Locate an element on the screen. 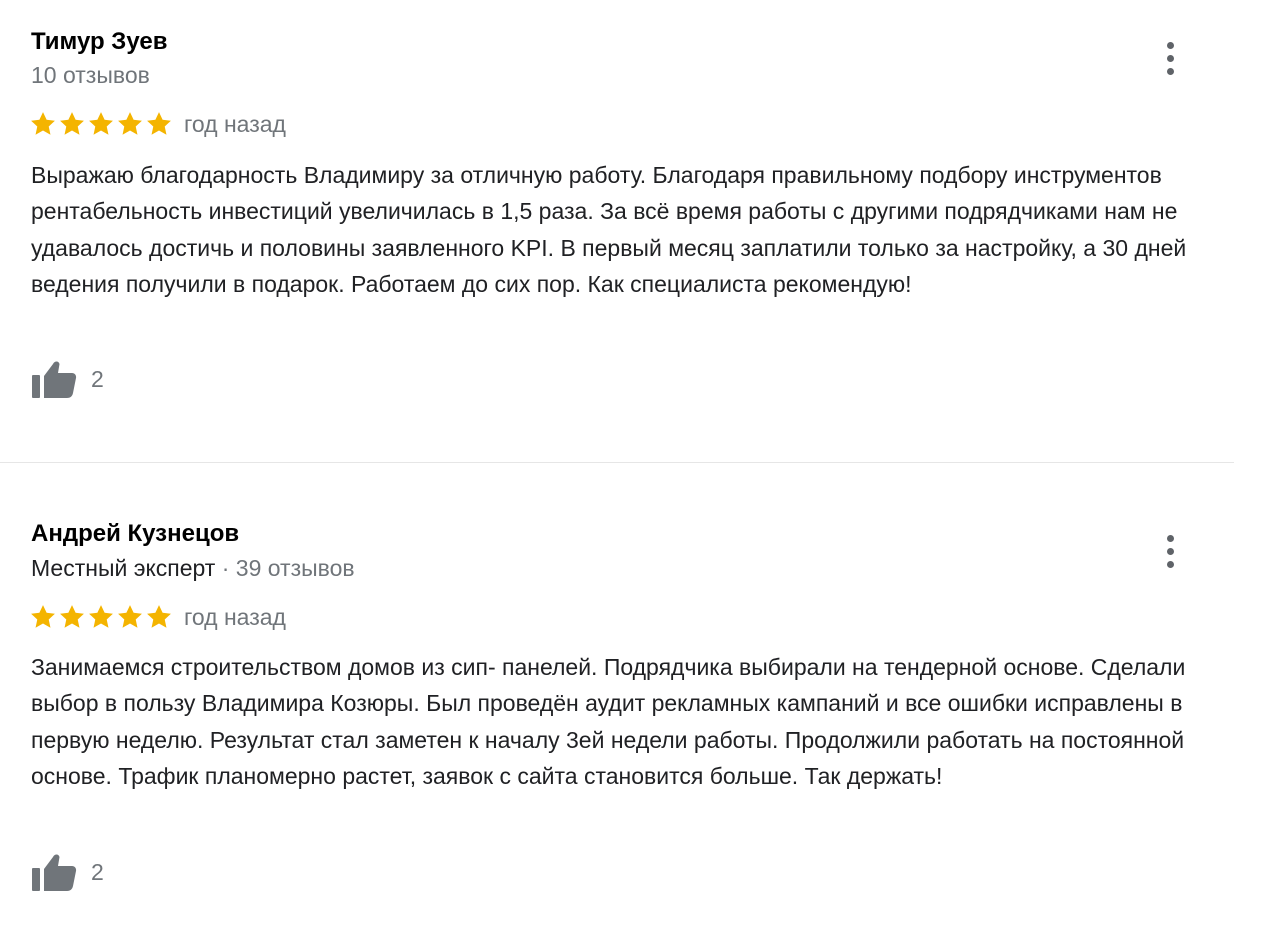  review-author-name: Тимур Зуев is located at coordinates (99, 42).